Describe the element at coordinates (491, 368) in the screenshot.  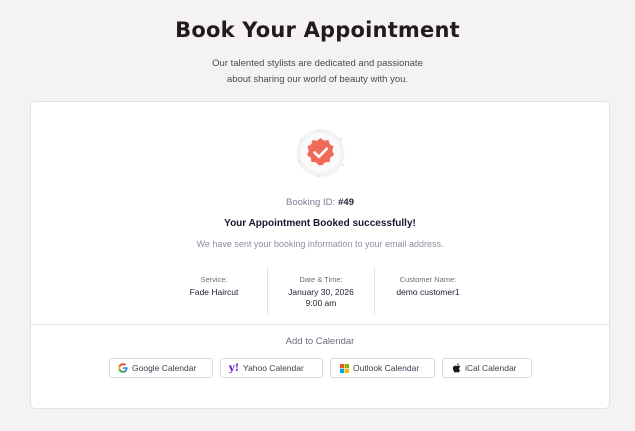
I see `ical-calendar-label: iCal Calendar` at that location.